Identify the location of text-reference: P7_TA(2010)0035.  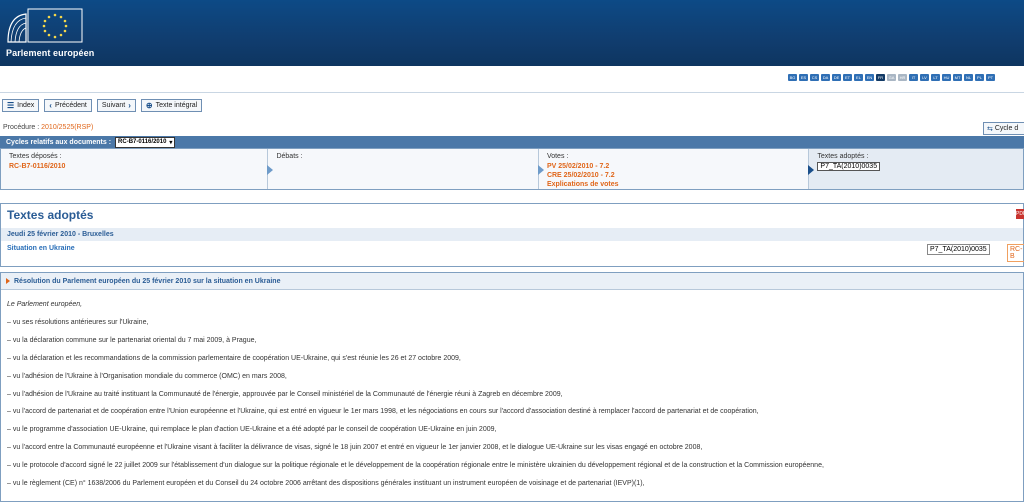
(958, 249).